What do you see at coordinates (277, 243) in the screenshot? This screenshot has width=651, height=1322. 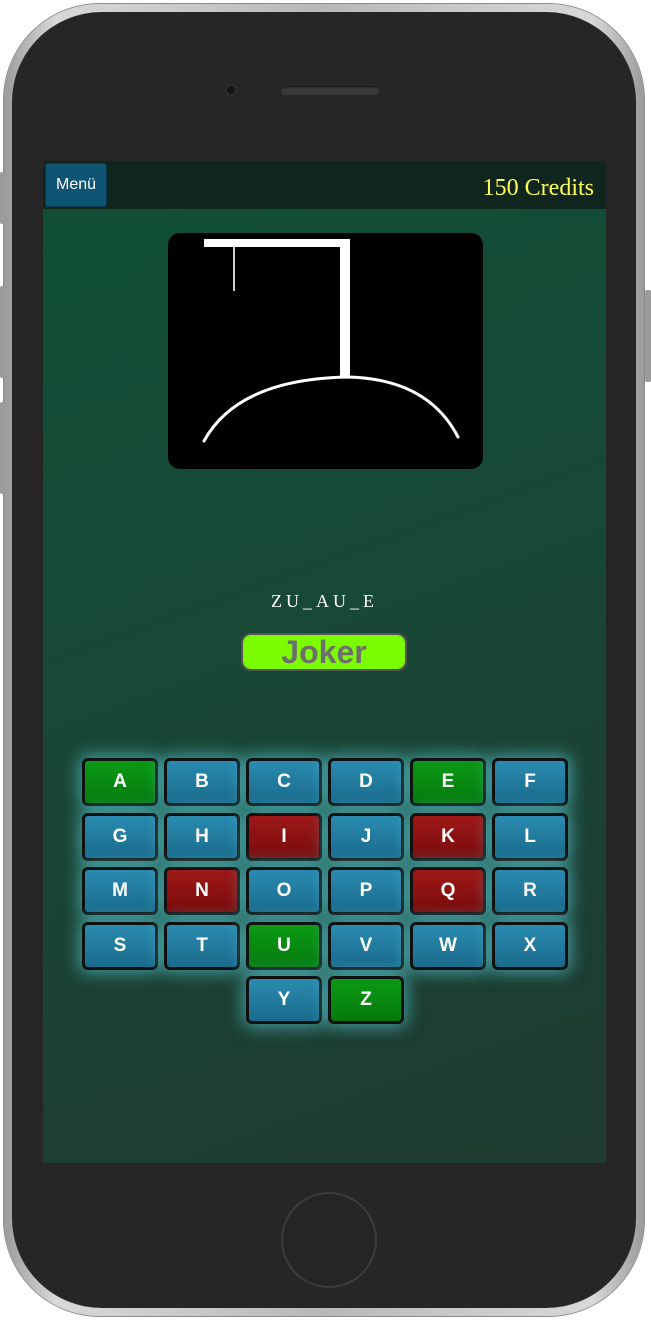 I see `gallows-beam` at bounding box center [277, 243].